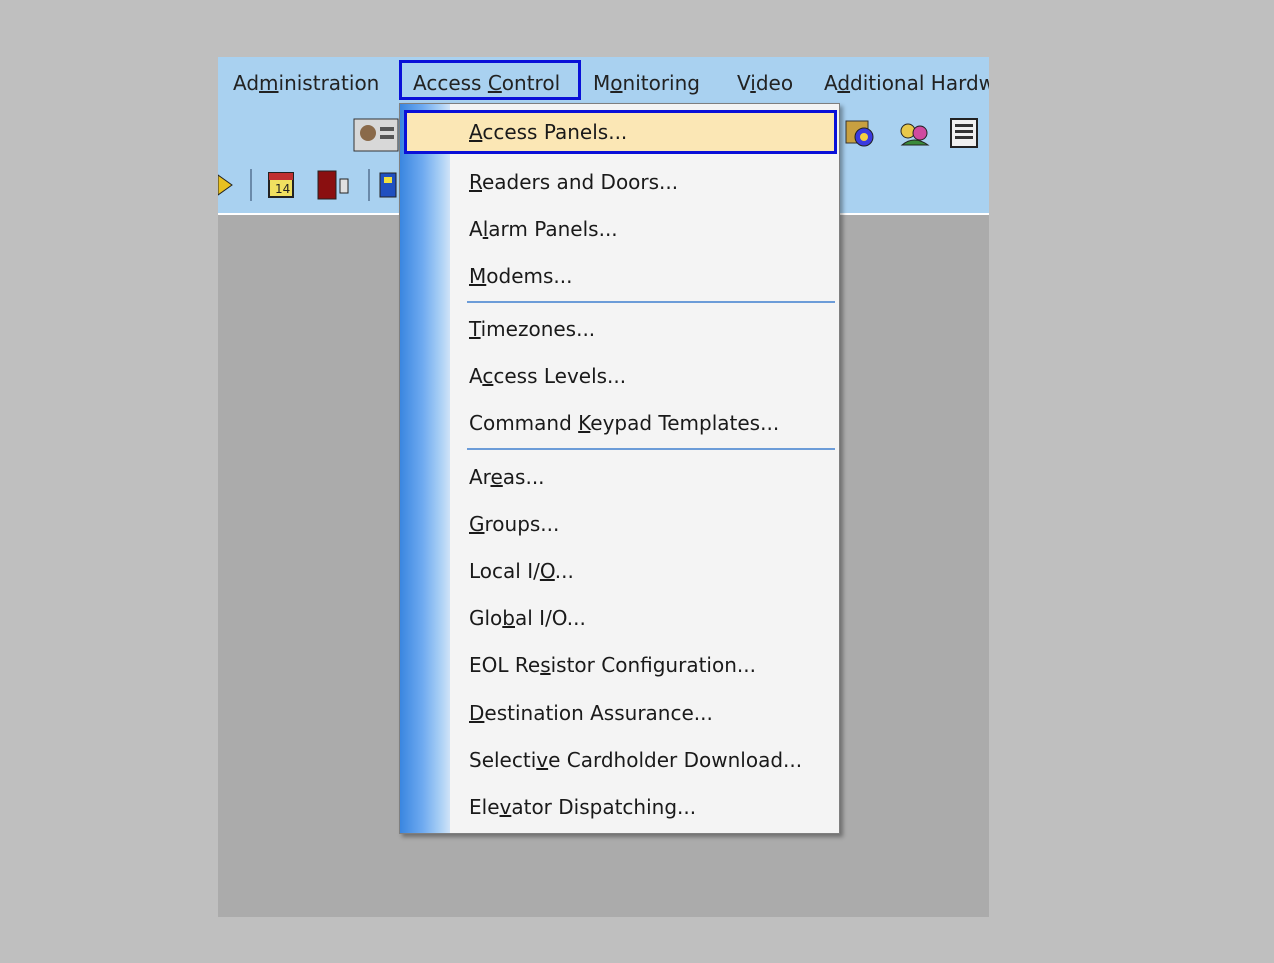  I want to click on calendar-clock-icon: 14, so click(282, 185).